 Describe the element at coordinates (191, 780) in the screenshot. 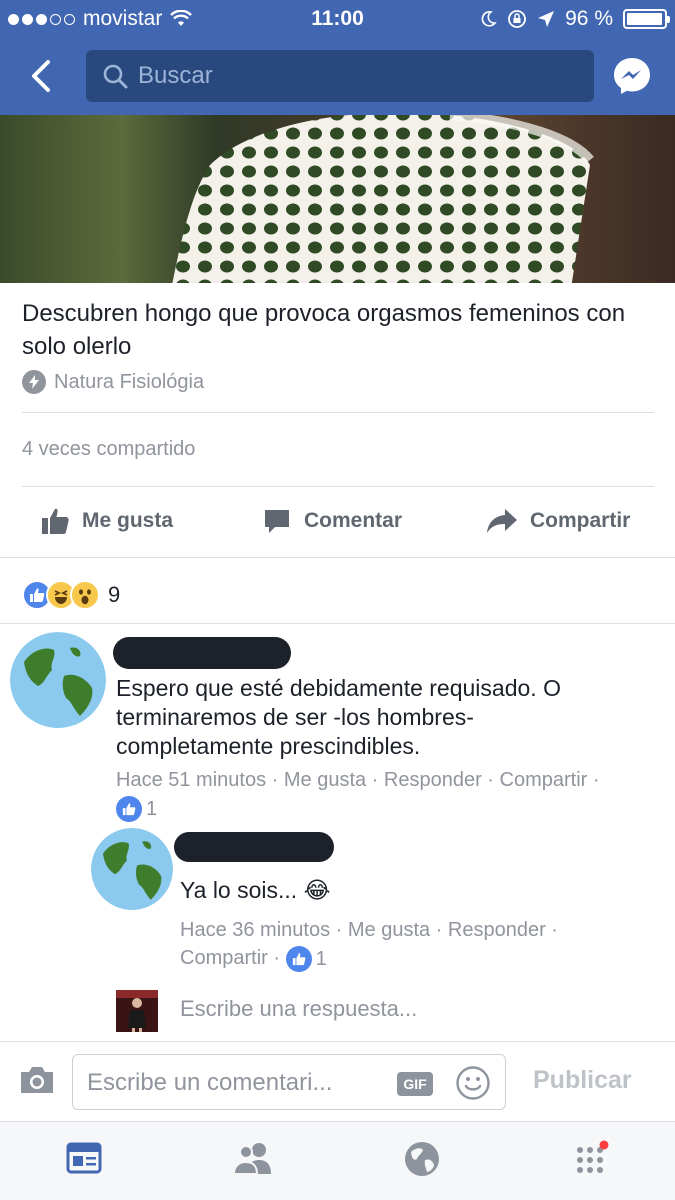

I see `comment-timestamp: Hace 51 minutos` at that location.